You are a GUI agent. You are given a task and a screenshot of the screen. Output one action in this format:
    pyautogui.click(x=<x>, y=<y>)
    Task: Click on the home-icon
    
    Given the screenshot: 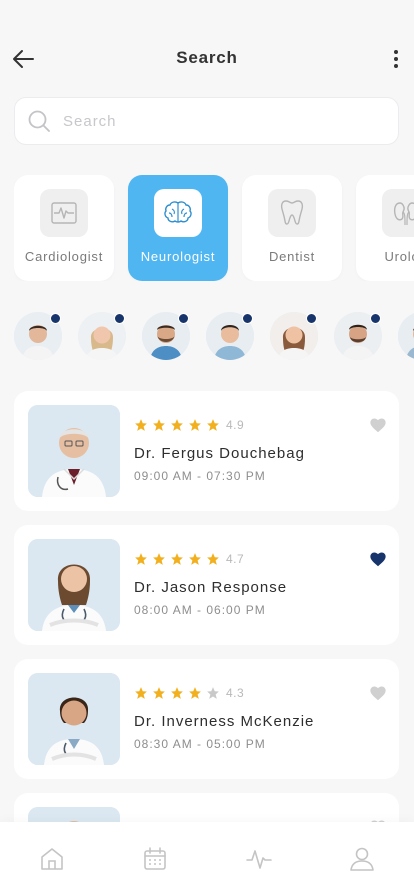 What is the action you would take?
    pyautogui.click(x=51, y=859)
    